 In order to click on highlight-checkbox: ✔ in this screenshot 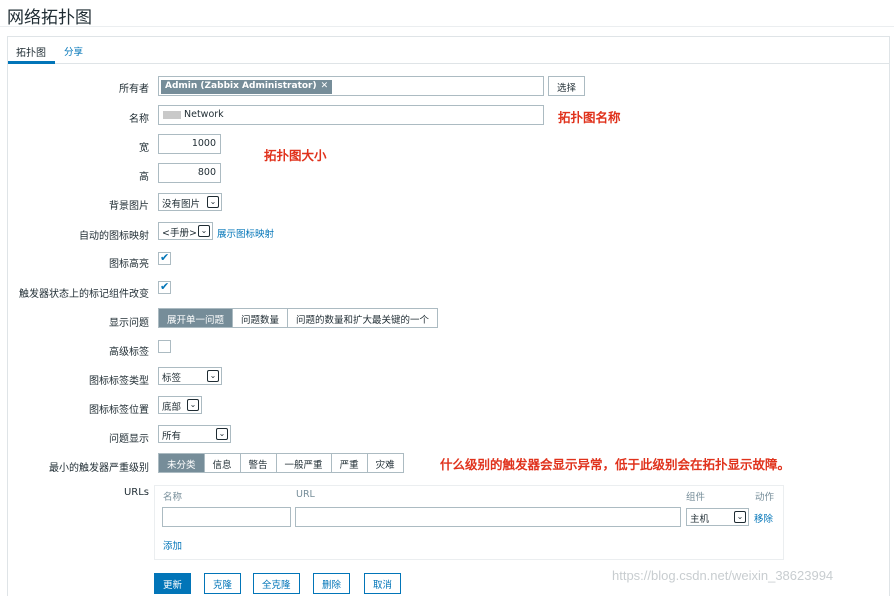, I will do `click(164, 258)`.